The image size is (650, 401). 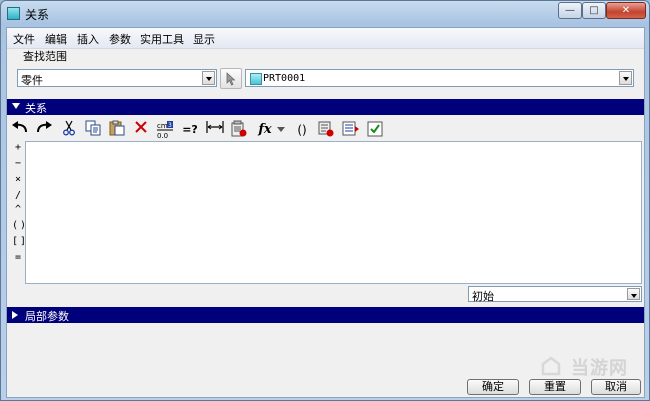 I want to click on minimize-button: —, so click(x=570, y=10).